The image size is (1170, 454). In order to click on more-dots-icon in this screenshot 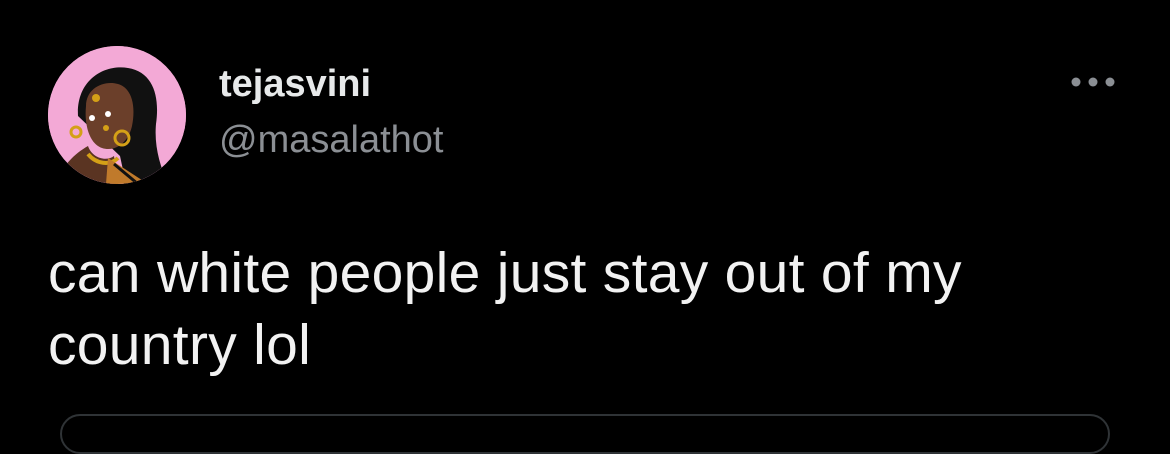, I will do `click(1093, 82)`.